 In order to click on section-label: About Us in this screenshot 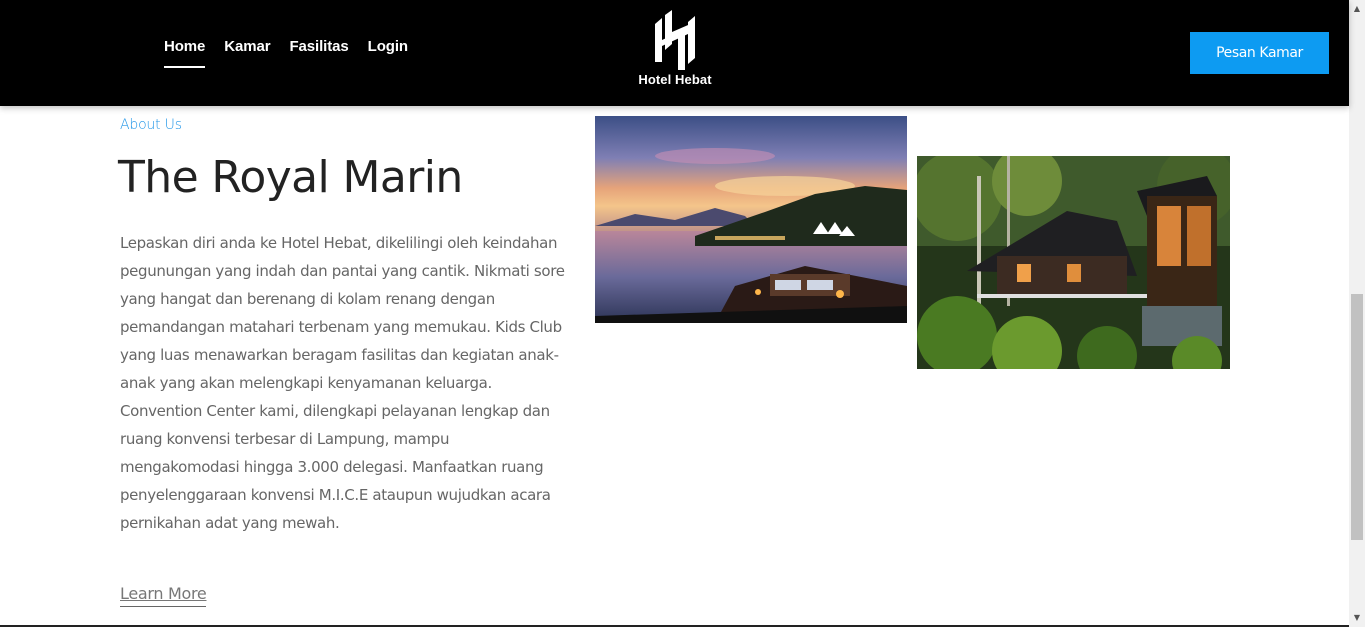, I will do `click(151, 125)`.